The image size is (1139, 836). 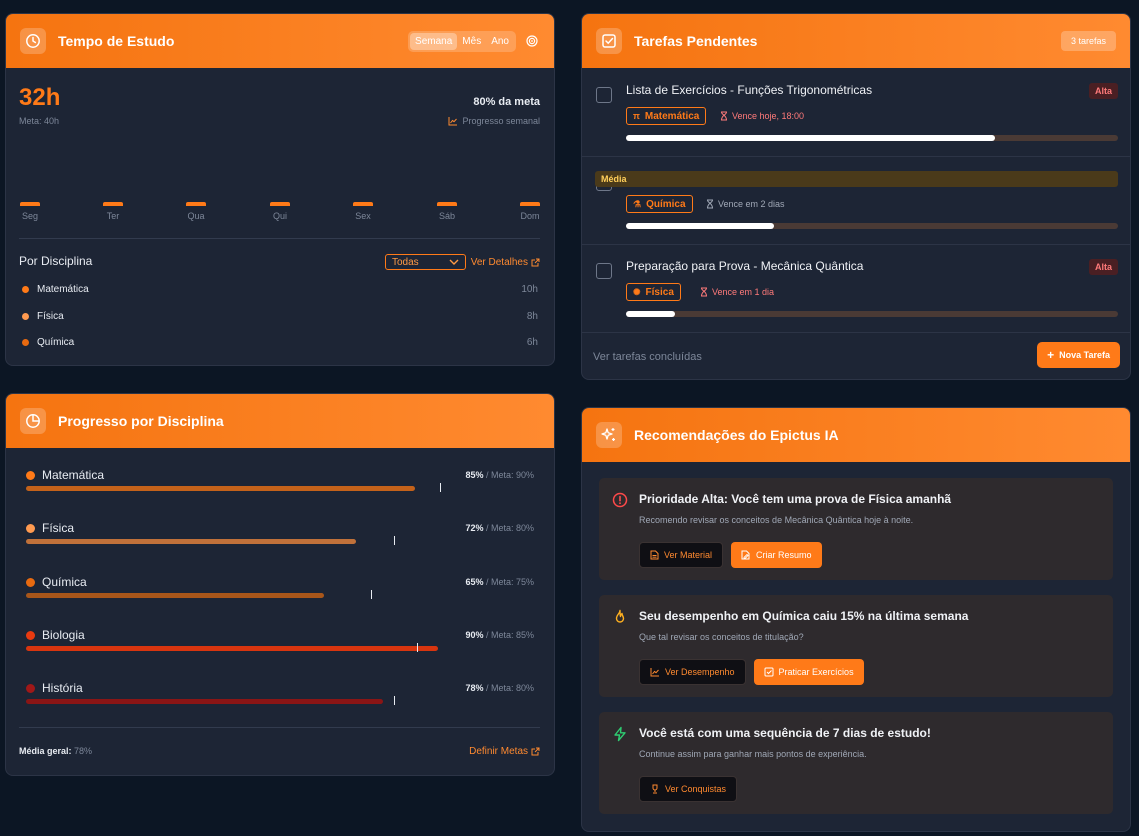 What do you see at coordinates (535, 262) in the screenshot?
I see `external-link-icon` at bounding box center [535, 262].